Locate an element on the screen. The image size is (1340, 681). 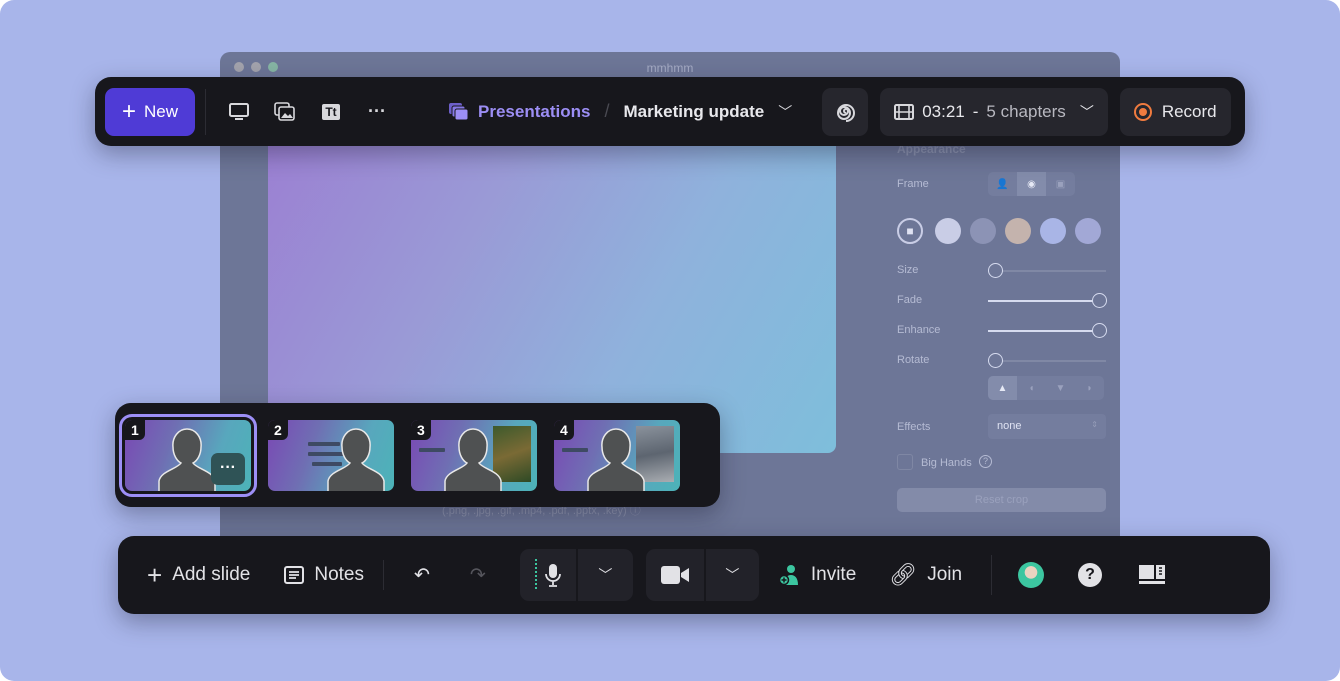
size-label: Size is located at coordinates (908, 270).